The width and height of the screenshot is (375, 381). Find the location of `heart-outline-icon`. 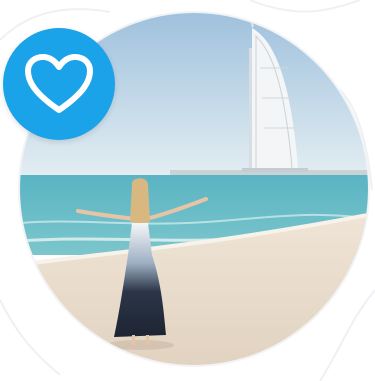

heart-outline-icon is located at coordinates (59, 83).